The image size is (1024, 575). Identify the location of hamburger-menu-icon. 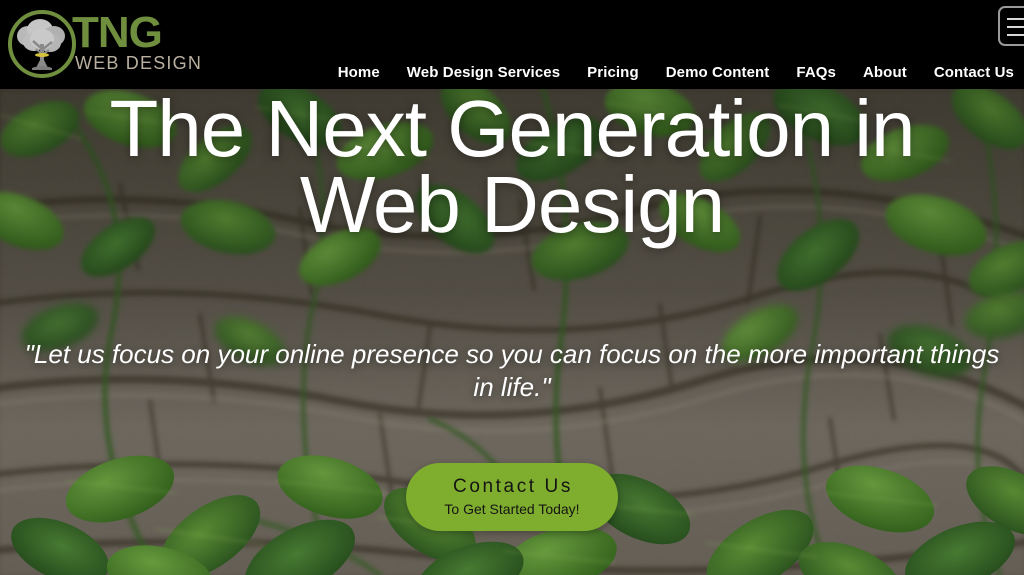
(1011, 26).